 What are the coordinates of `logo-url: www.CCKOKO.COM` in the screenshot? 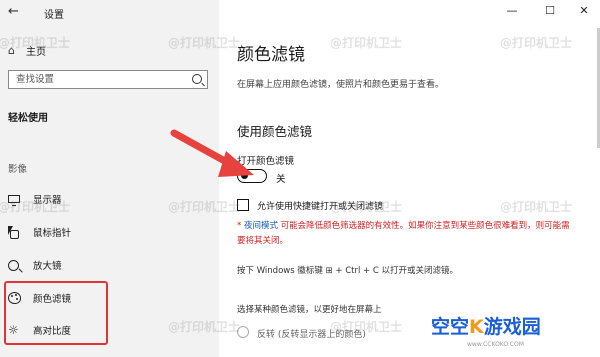 It's located at (495, 344).